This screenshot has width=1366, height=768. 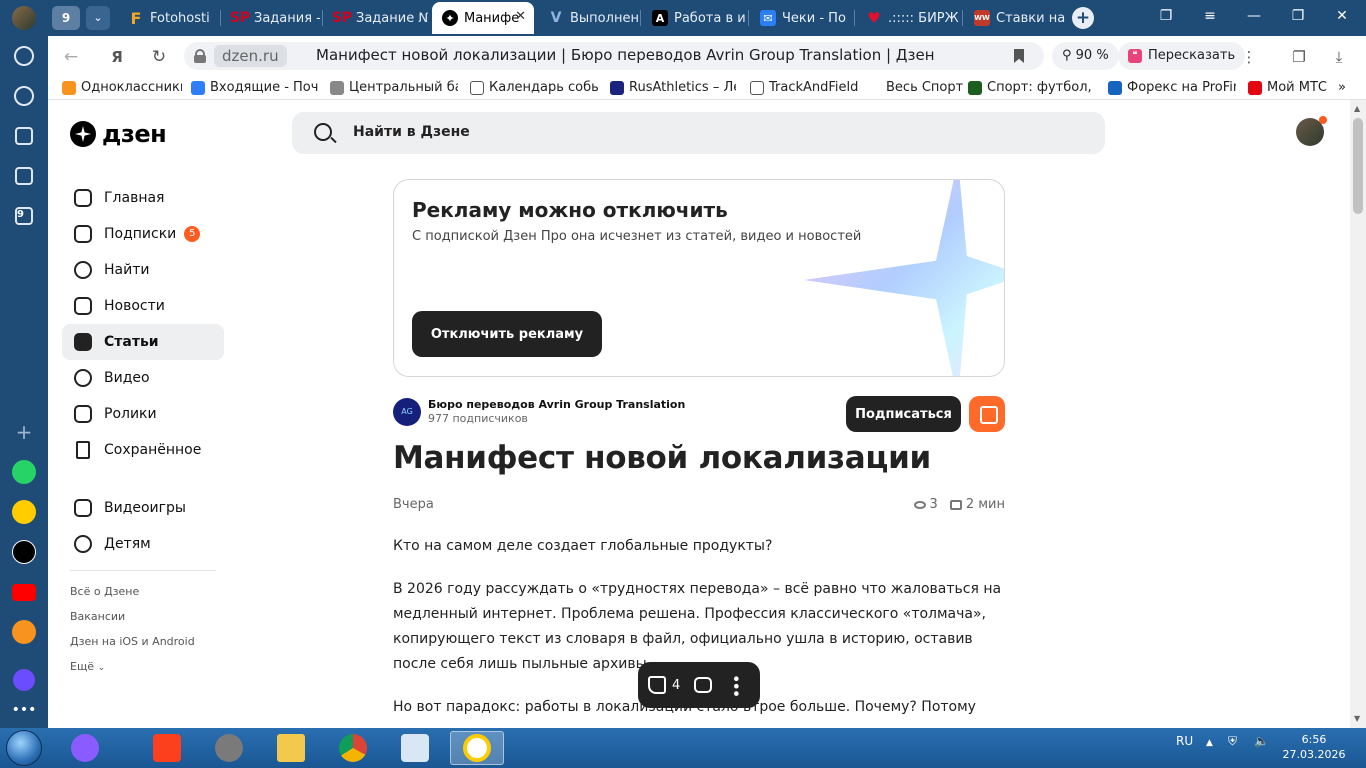 I want to click on taskbar-chrome, so click(x=353, y=748).